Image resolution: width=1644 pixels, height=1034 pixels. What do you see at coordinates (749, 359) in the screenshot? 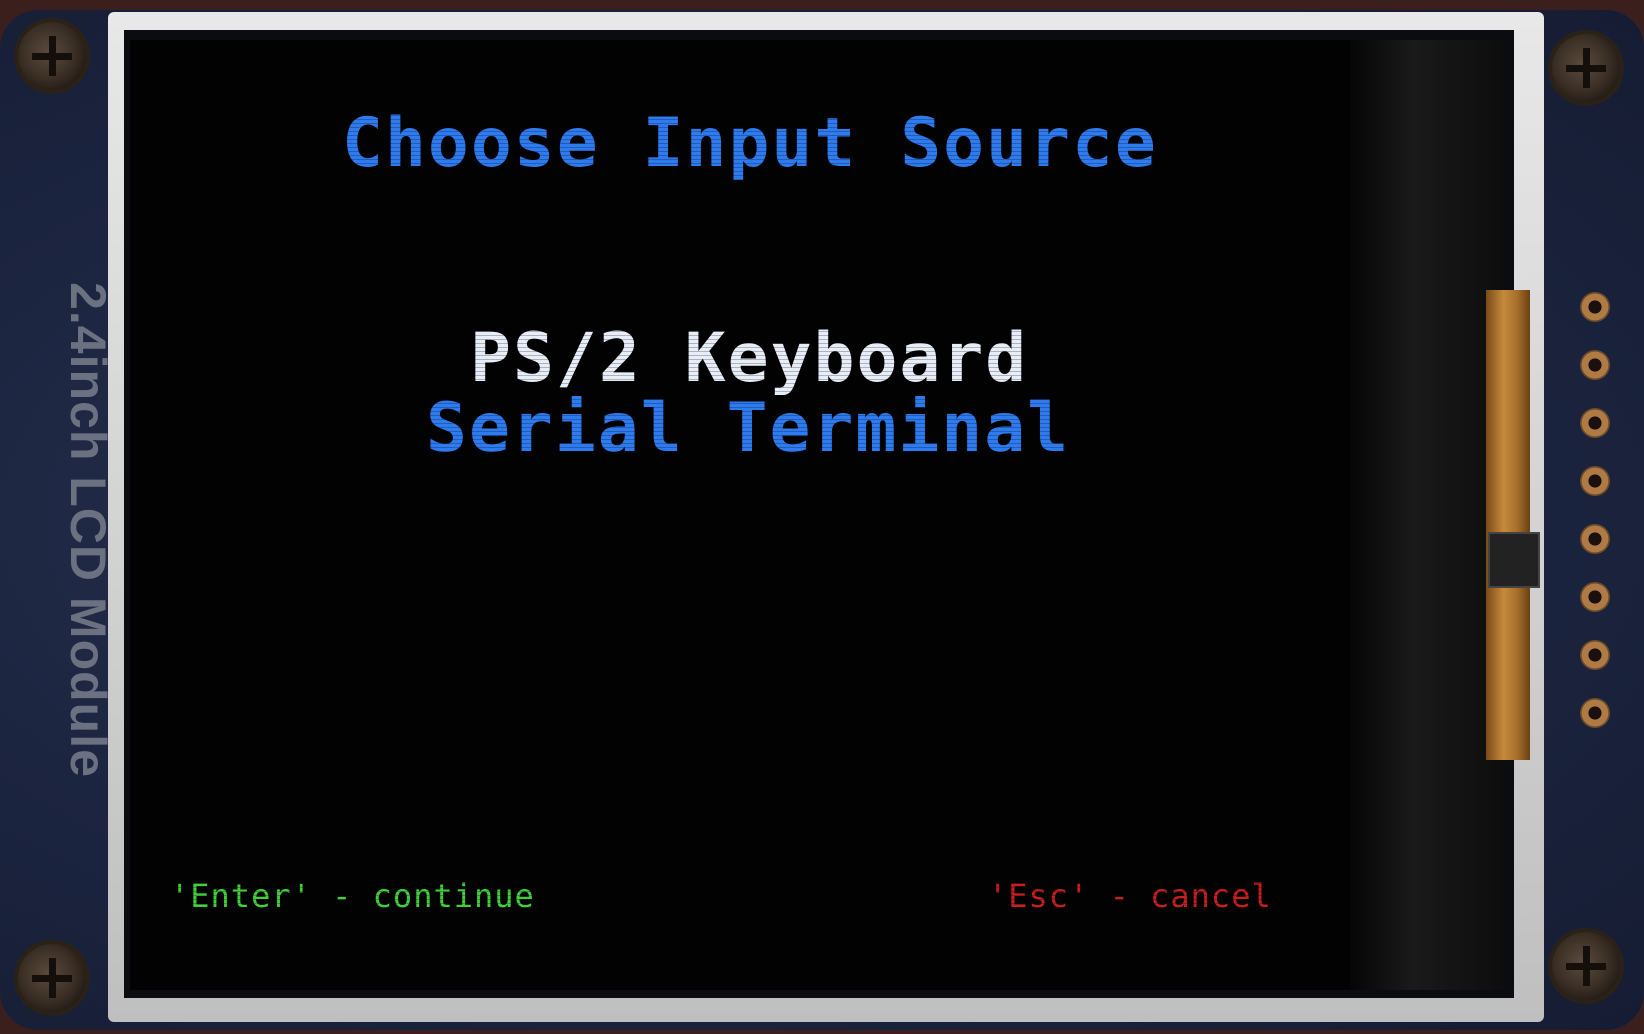
I see `option-ps2-keyboard: PS/2 Keyboard` at bounding box center [749, 359].